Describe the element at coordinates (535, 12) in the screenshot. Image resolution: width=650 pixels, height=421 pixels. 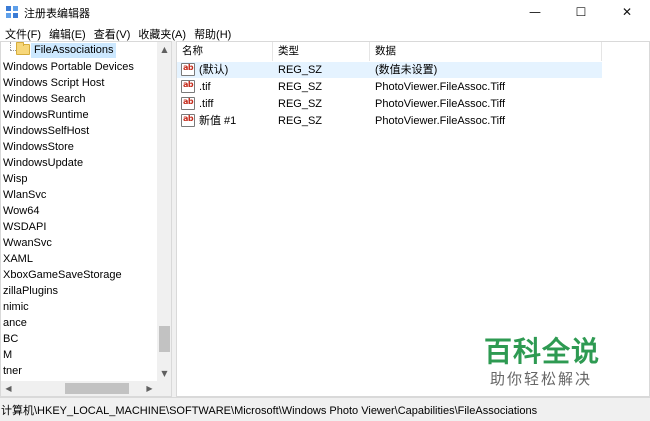
I see `minimize-button: —` at that location.